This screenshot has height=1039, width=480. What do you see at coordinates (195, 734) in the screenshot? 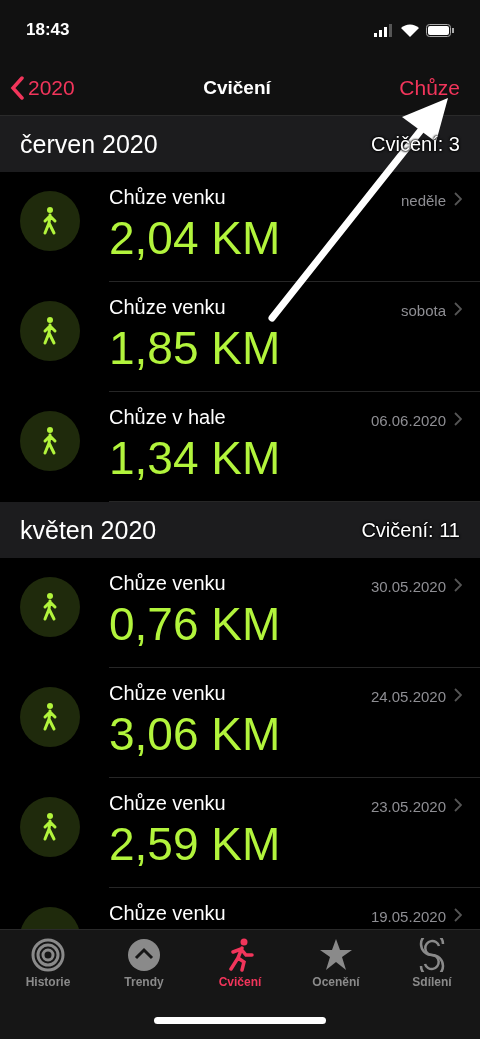
I see `workout-distance: 3,06 KM` at bounding box center [195, 734].